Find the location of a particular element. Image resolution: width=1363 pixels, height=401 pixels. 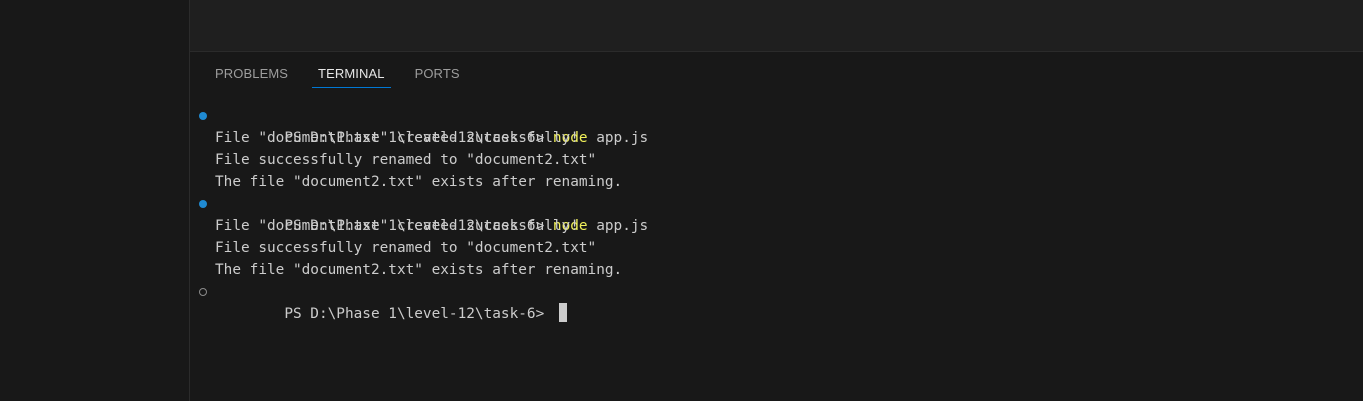

panel-tab-bar: PROBLEMS TERMINAL PORTS is located at coordinates (344, 70).